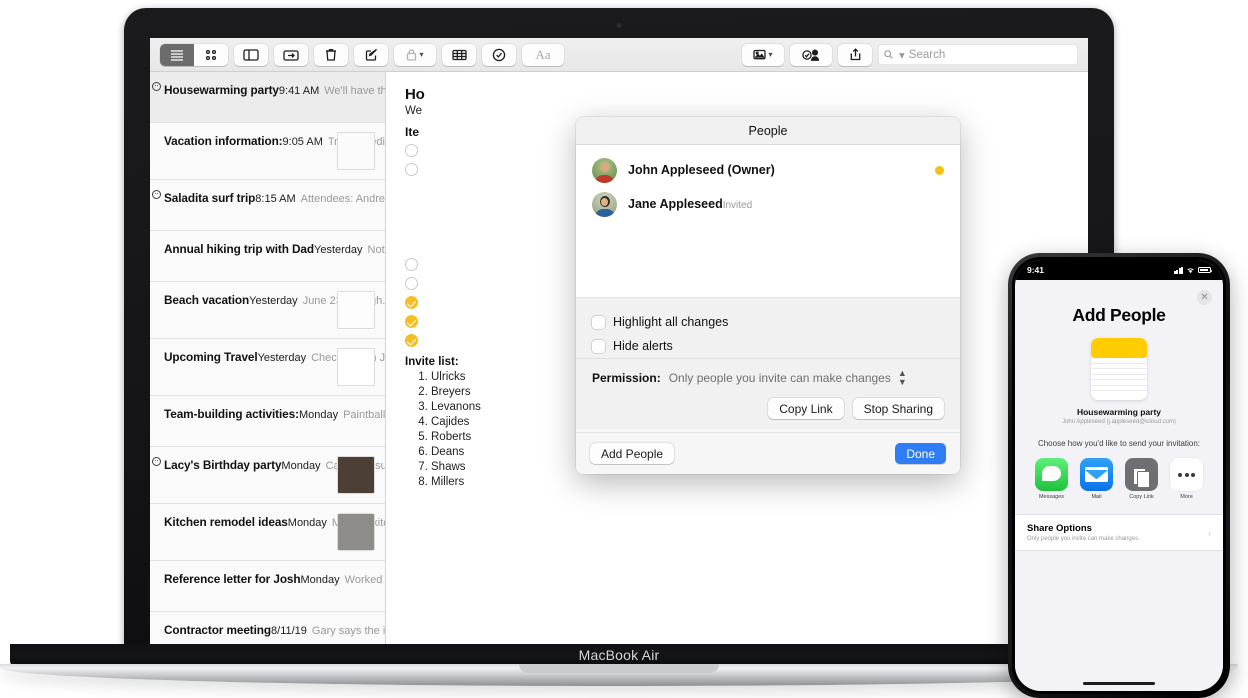 The image size is (1248, 698). Describe the element at coordinates (619, 668) in the screenshot. I see `macbook-notch-cutout` at that location.